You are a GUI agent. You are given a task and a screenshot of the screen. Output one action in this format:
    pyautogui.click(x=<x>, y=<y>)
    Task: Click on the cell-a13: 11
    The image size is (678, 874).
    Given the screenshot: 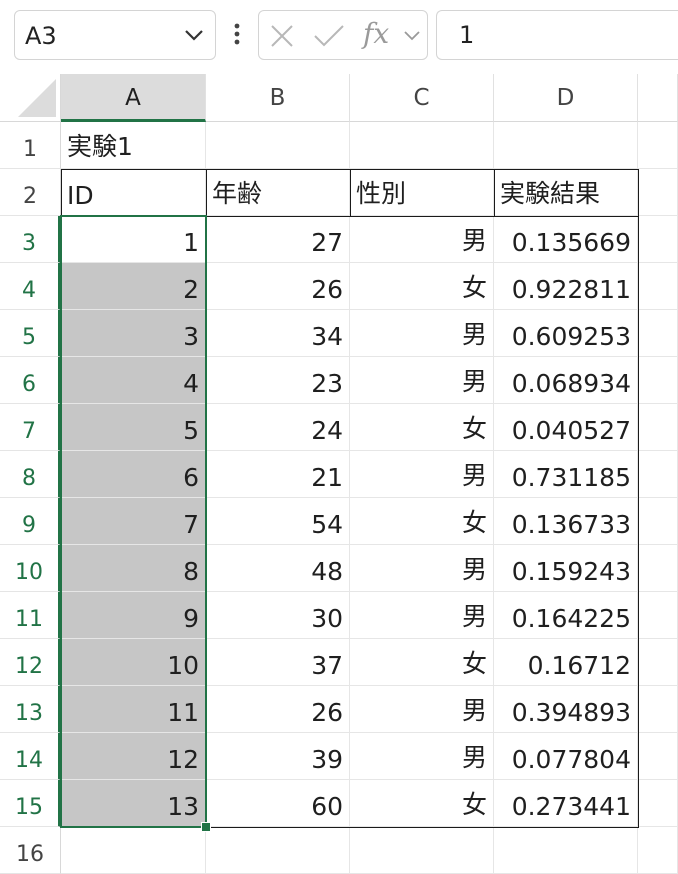 What is the action you would take?
    pyautogui.click(x=133, y=709)
    